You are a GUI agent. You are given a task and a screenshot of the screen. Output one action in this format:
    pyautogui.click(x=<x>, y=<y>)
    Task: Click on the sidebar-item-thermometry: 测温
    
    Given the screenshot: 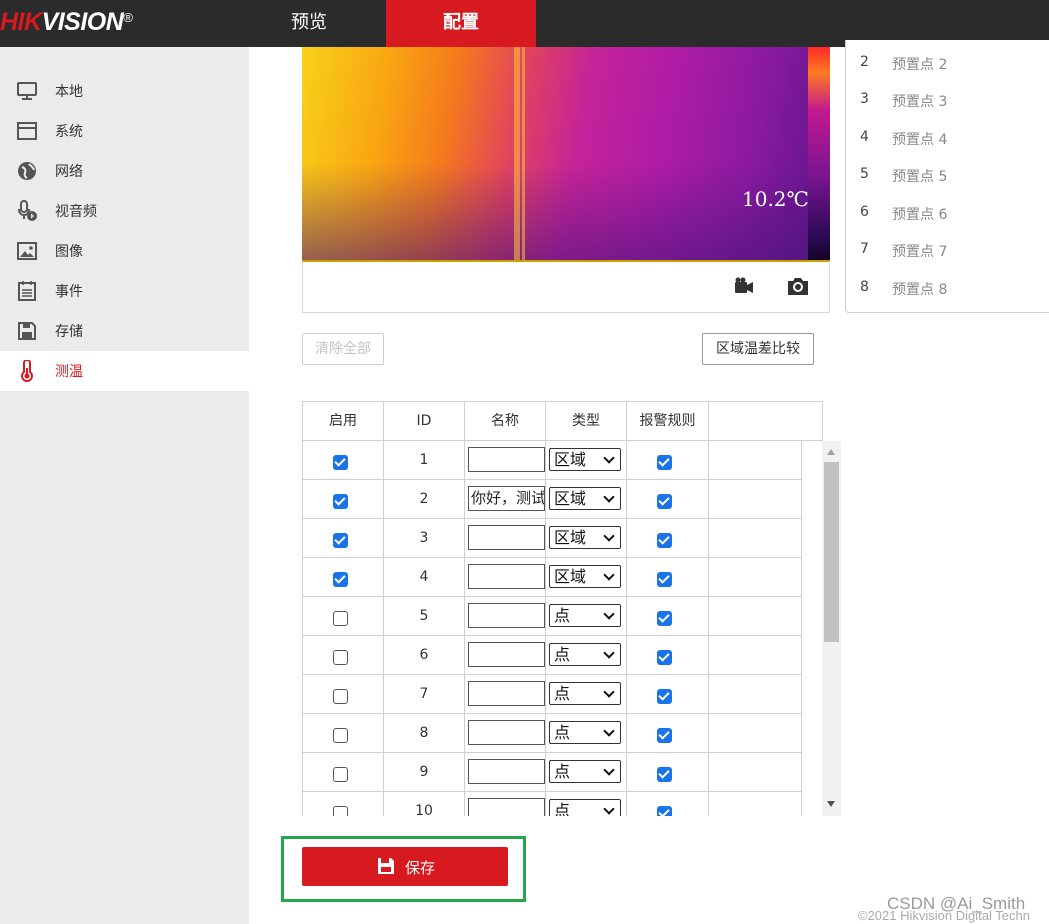 What is the action you would take?
    pyautogui.click(x=124, y=371)
    